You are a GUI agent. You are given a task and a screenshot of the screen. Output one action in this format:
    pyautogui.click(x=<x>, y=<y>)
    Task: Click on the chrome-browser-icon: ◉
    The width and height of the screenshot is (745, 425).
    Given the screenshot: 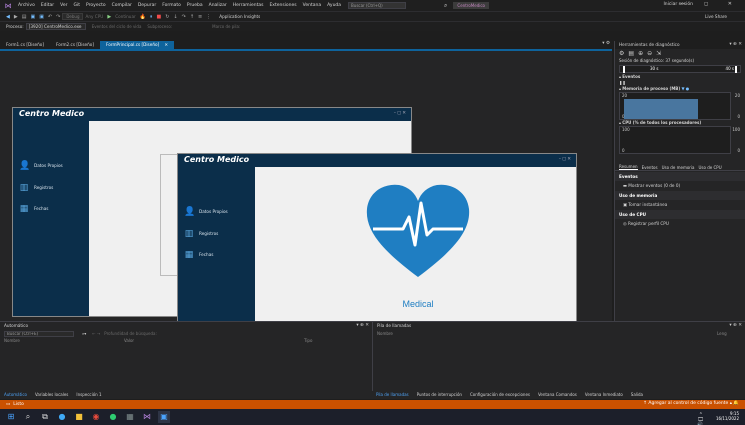 What is the action you would take?
    pyautogui.click(x=96, y=417)
    